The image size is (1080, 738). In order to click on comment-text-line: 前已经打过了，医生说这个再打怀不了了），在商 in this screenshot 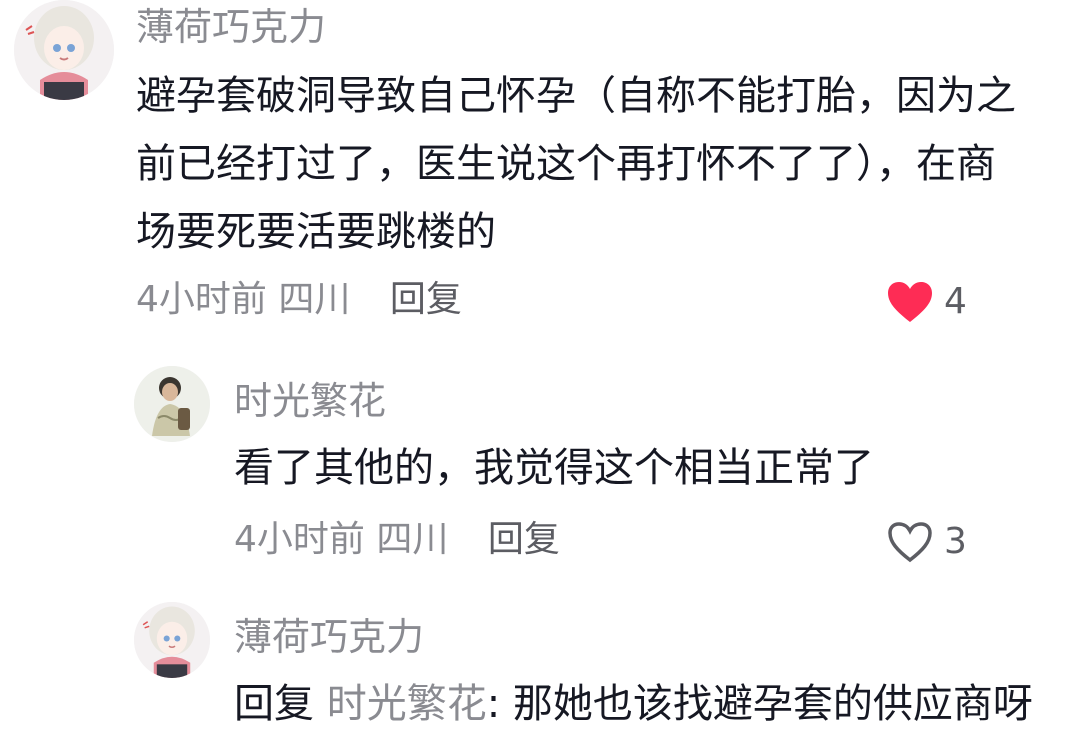, I will do `click(566, 164)`.